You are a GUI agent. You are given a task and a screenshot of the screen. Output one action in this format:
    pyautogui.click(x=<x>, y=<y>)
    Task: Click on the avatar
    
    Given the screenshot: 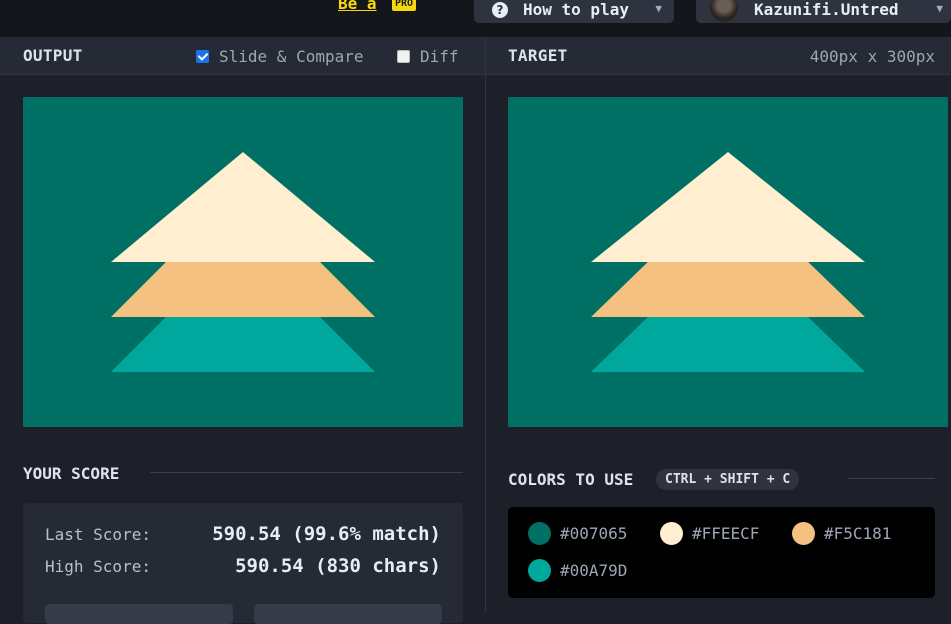 What is the action you would take?
    pyautogui.click(x=724, y=11)
    